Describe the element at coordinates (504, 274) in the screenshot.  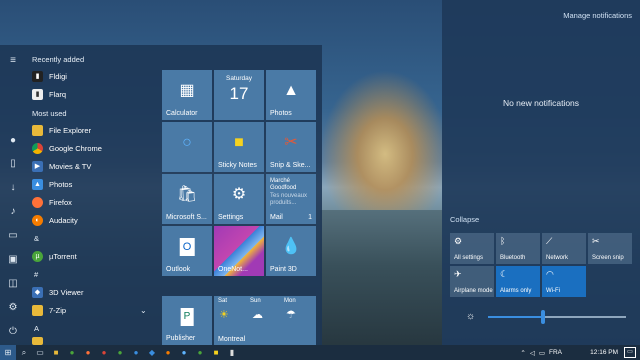
I see `moon-icon: ☾` at that location.